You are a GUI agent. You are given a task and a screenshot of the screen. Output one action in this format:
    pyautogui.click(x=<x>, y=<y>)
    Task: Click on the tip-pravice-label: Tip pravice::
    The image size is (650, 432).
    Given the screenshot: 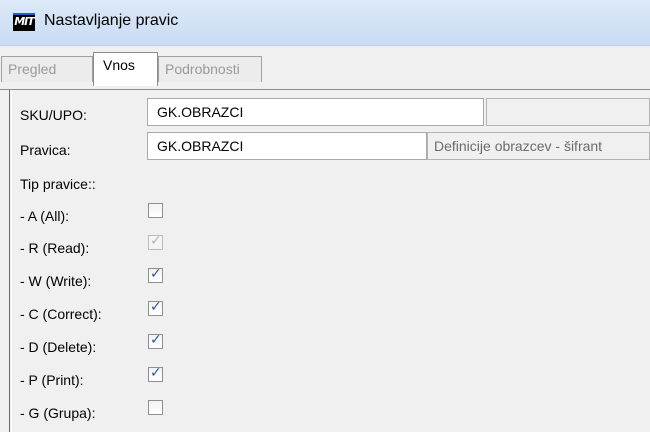 What is the action you would take?
    pyautogui.click(x=58, y=184)
    